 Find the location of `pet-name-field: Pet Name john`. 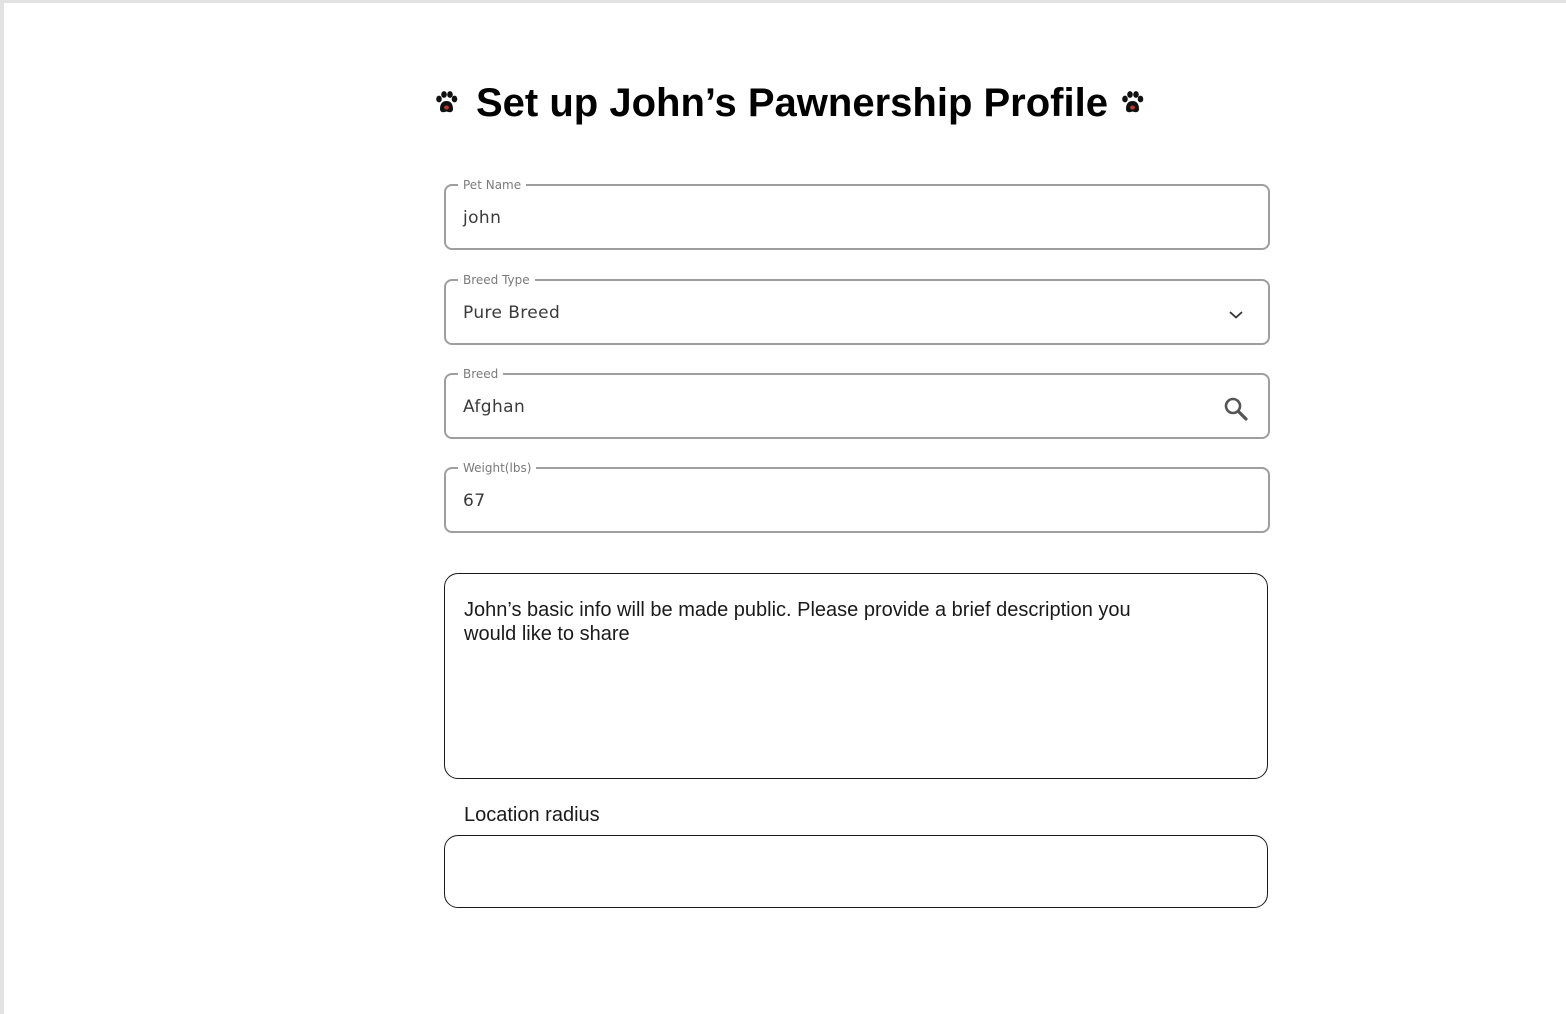

pet-name-field: Pet Name john is located at coordinates (857, 213).